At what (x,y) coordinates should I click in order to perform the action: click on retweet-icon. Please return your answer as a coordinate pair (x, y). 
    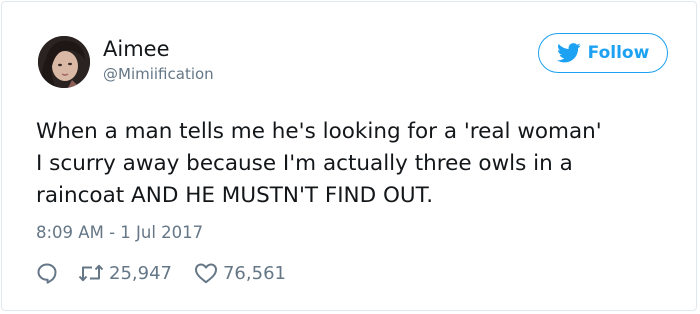
    Looking at the image, I should click on (91, 273).